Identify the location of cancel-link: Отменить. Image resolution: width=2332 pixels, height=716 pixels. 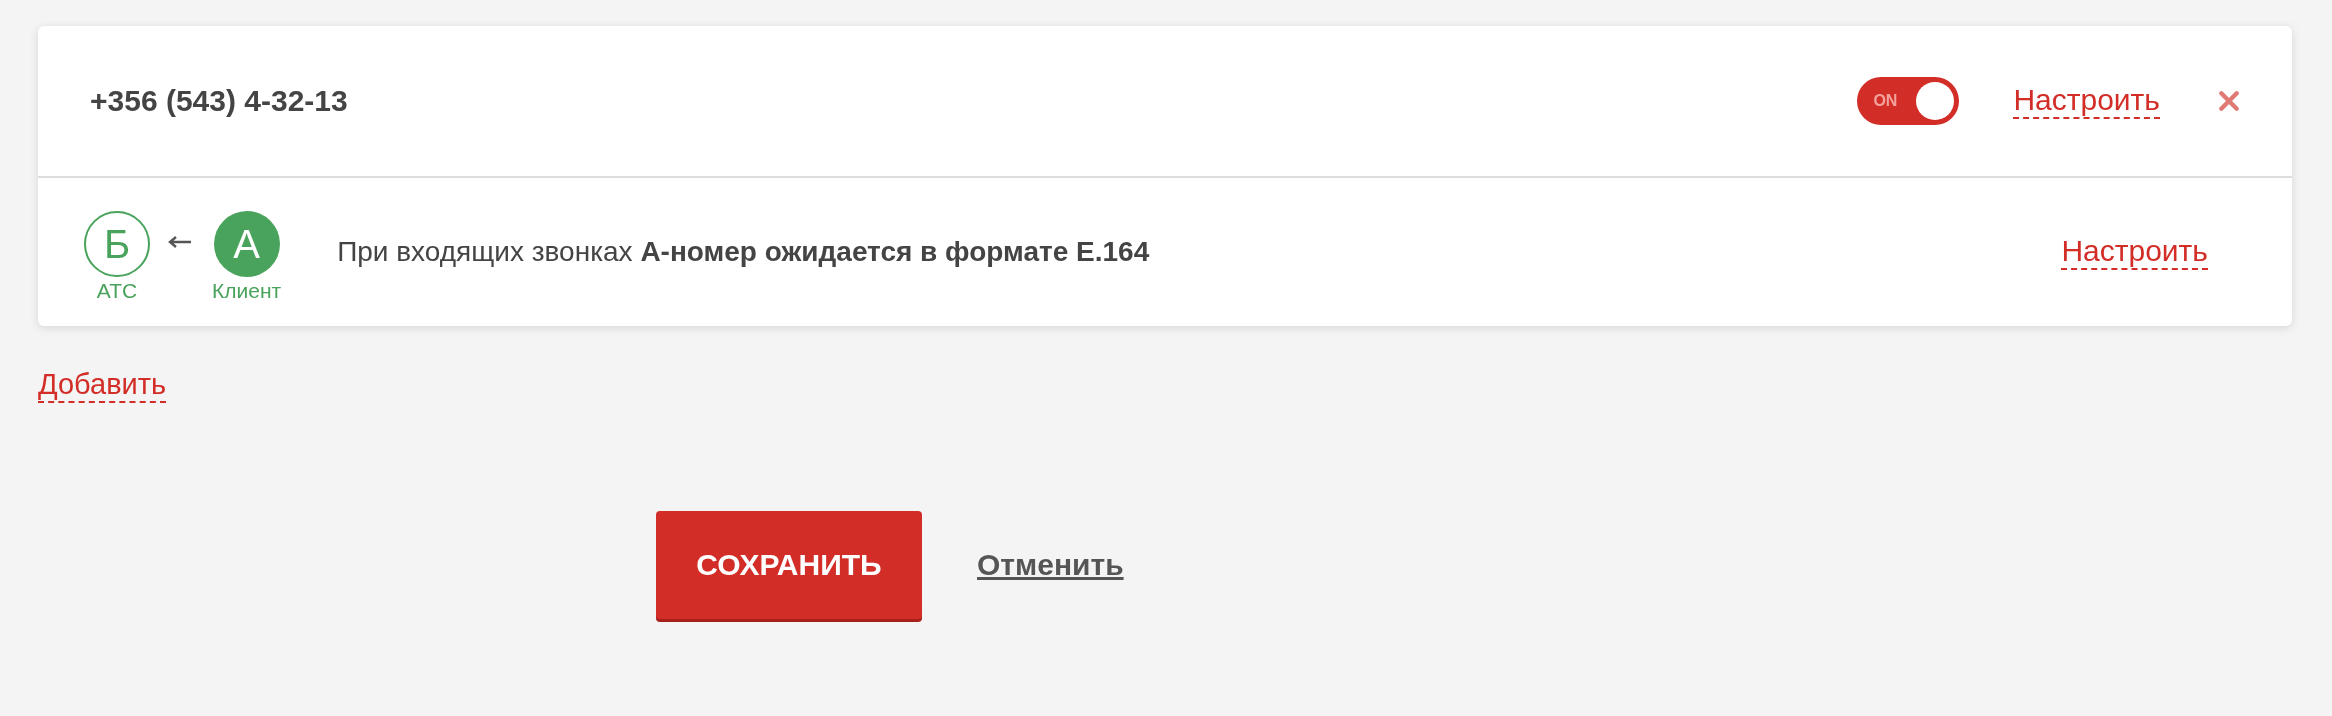
(1050, 565).